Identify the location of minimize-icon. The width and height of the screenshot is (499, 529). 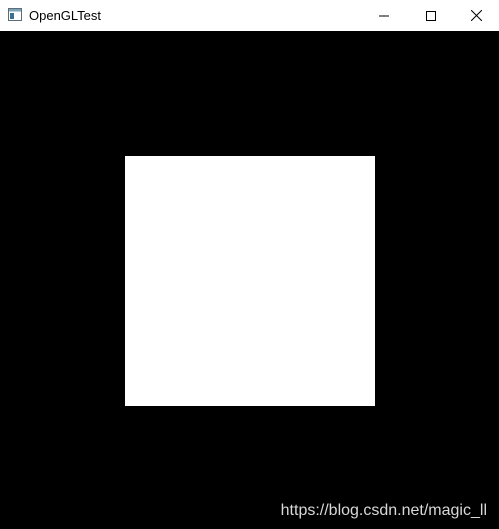
(384, 15).